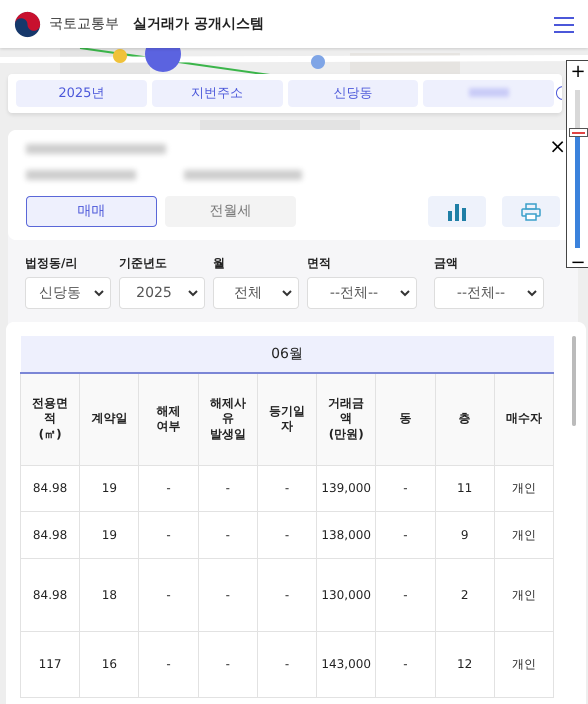 This screenshot has width=588, height=704. What do you see at coordinates (109, 664) in the screenshot?
I see `table-cell: 16` at bounding box center [109, 664].